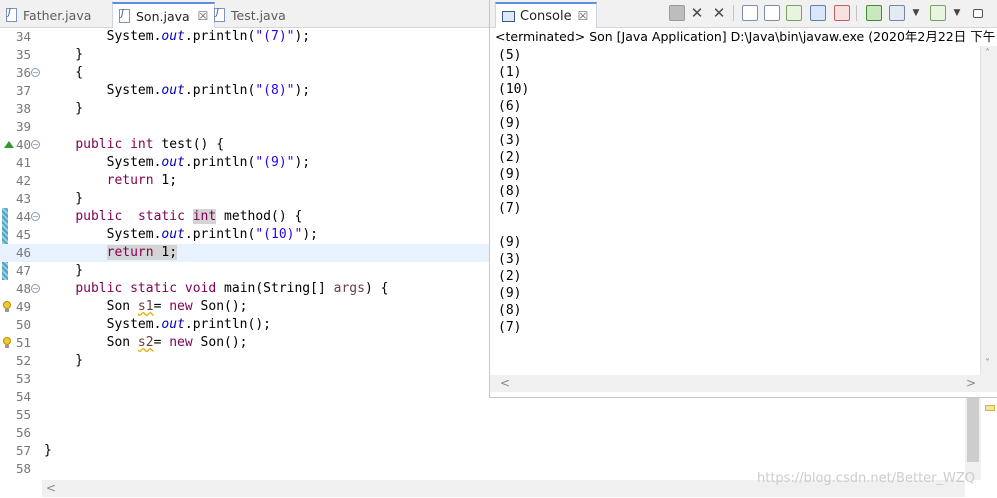 The width and height of the screenshot is (997, 498). I want to click on show-on-stdout-icon, so click(818, 13).